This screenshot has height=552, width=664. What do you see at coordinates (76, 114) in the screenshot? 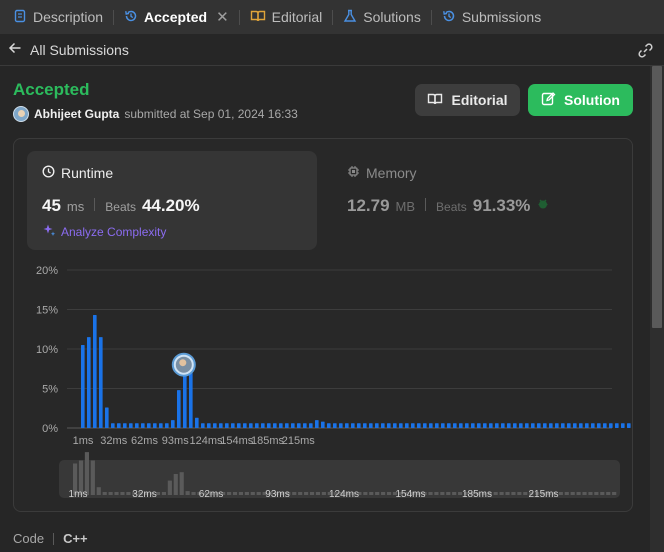
I see `user-name-link: Abhijeet Gupta` at bounding box center [76, 114].